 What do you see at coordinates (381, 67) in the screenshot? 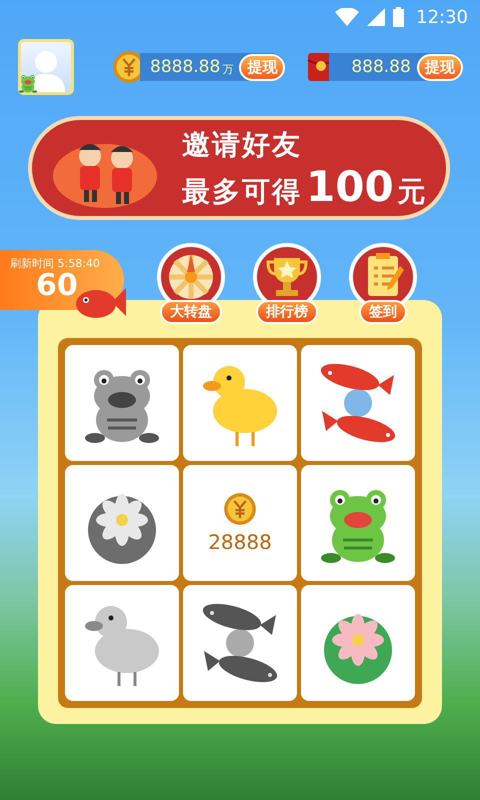
I see `balance-amount: 888.88` at bounding box center [381, 67].